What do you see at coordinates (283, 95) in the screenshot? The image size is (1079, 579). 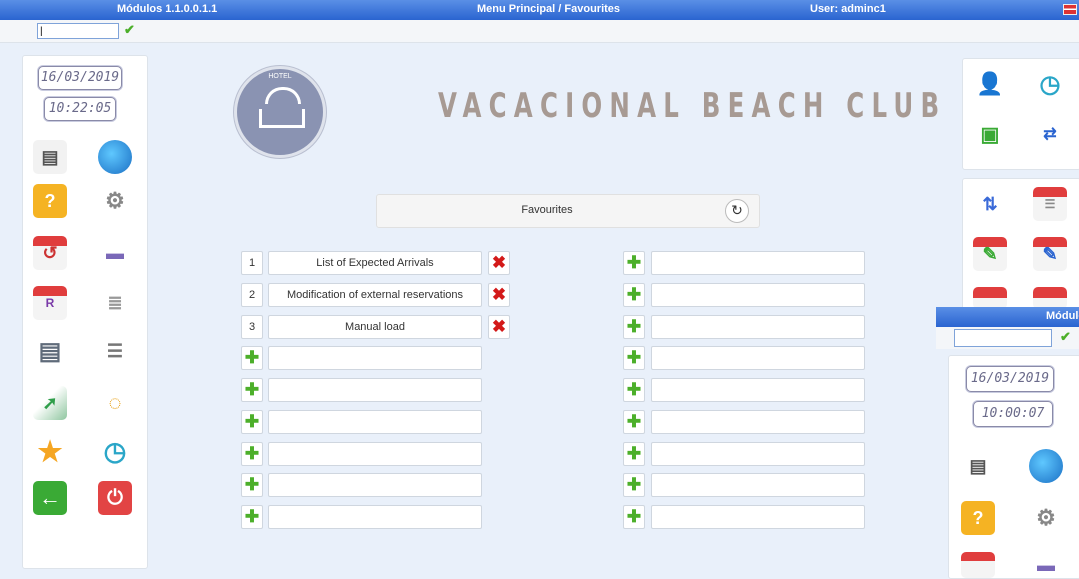 I see `wifi-icon` at bounding box center [283, 95].